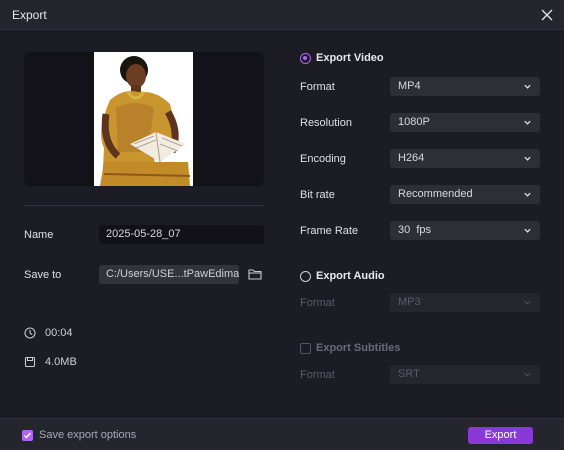 This screenshot has width=564, height=450. What do you see at coordinates (181, 234) in the screenshot?
I see `name-input: 2025-05-28_07` at bounding box center [181, 234].